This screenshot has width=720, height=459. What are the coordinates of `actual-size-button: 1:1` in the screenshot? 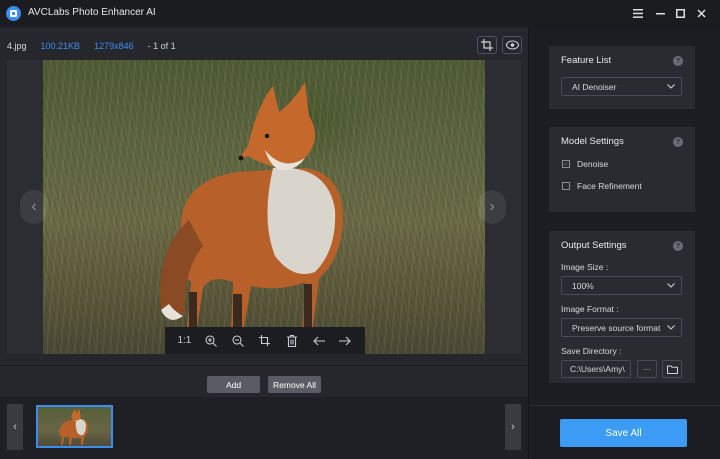 It's located at (184, 341).